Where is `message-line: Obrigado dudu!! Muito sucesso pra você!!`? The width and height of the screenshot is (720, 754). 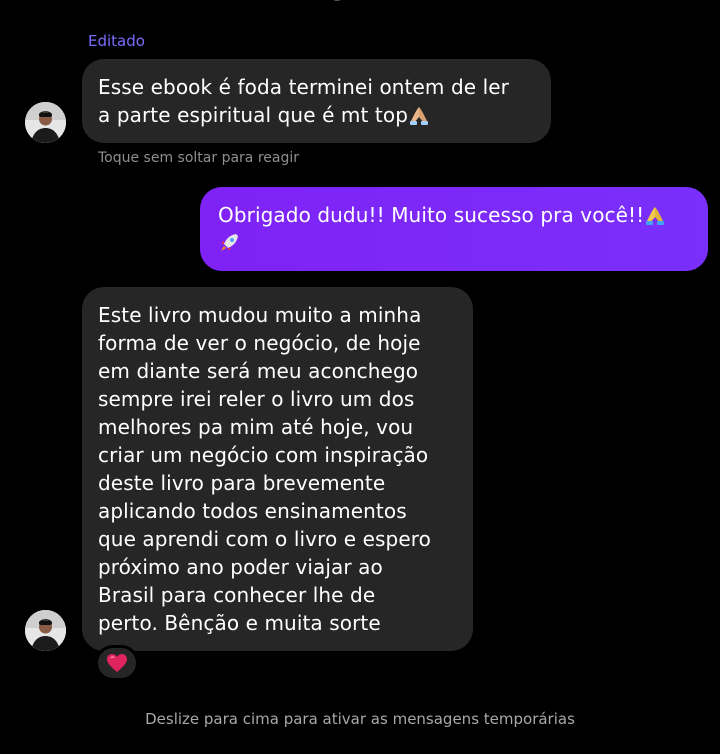 message-line: Obrigado dudu!! Muito sucesso pra você!! is located at coordinates (431, 215).